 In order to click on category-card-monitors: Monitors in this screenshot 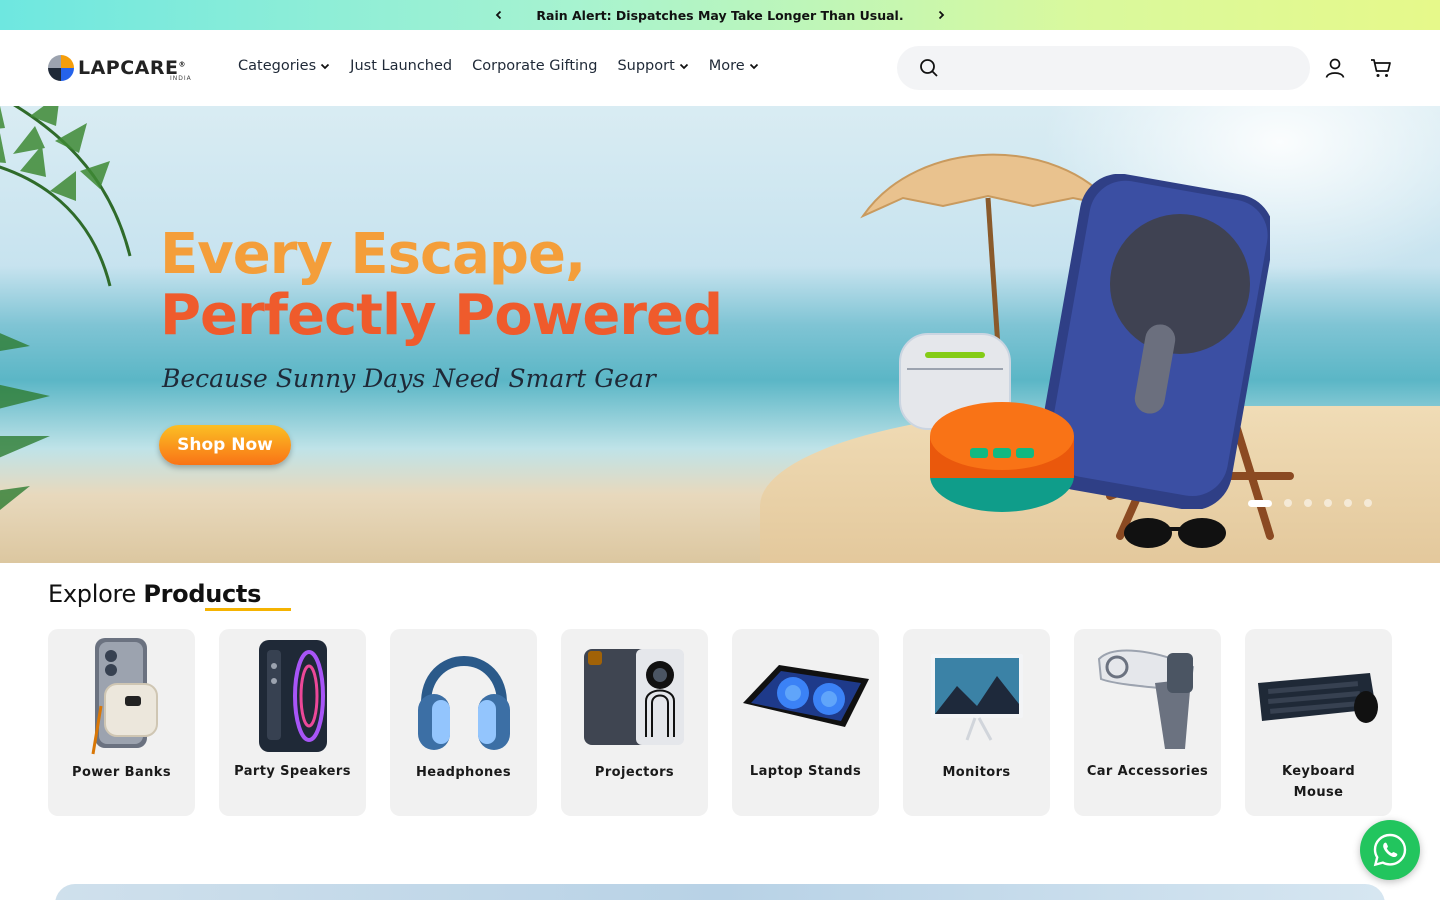, I will do `click(976, 722)`.